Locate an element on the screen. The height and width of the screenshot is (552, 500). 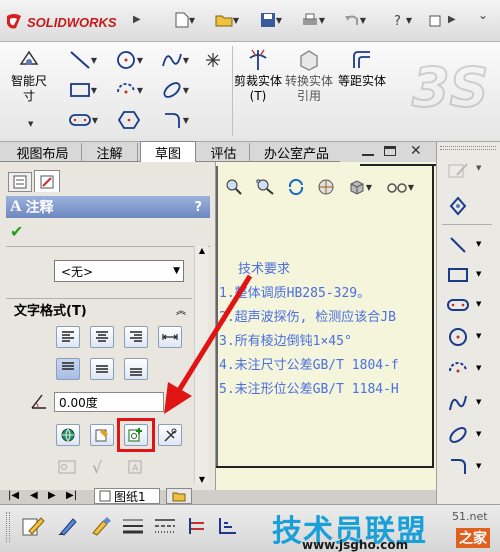
pm-help-button: ? is located at coordinates (198, 207).